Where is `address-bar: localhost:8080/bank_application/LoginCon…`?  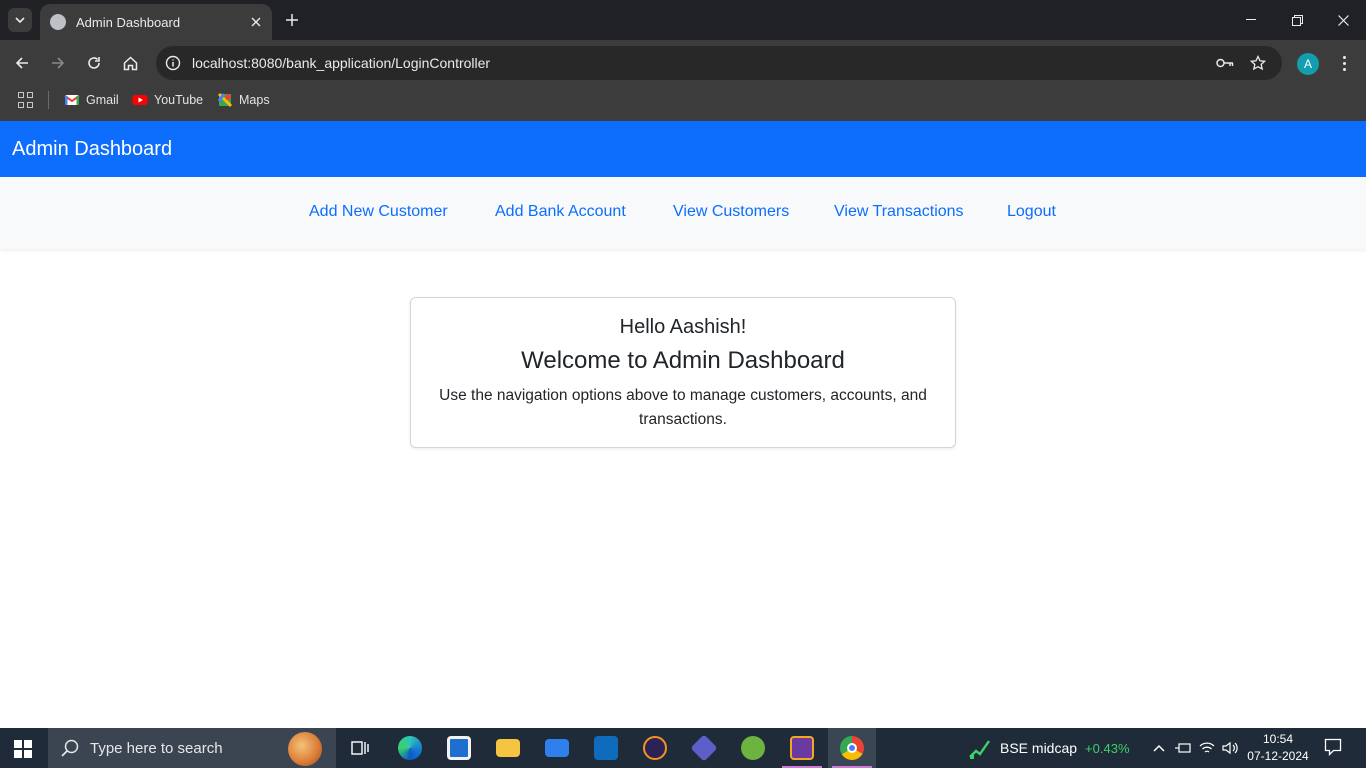 address-bar: localhost:8080/bank_application/LoginCon… is located at coordinates (719, 63).